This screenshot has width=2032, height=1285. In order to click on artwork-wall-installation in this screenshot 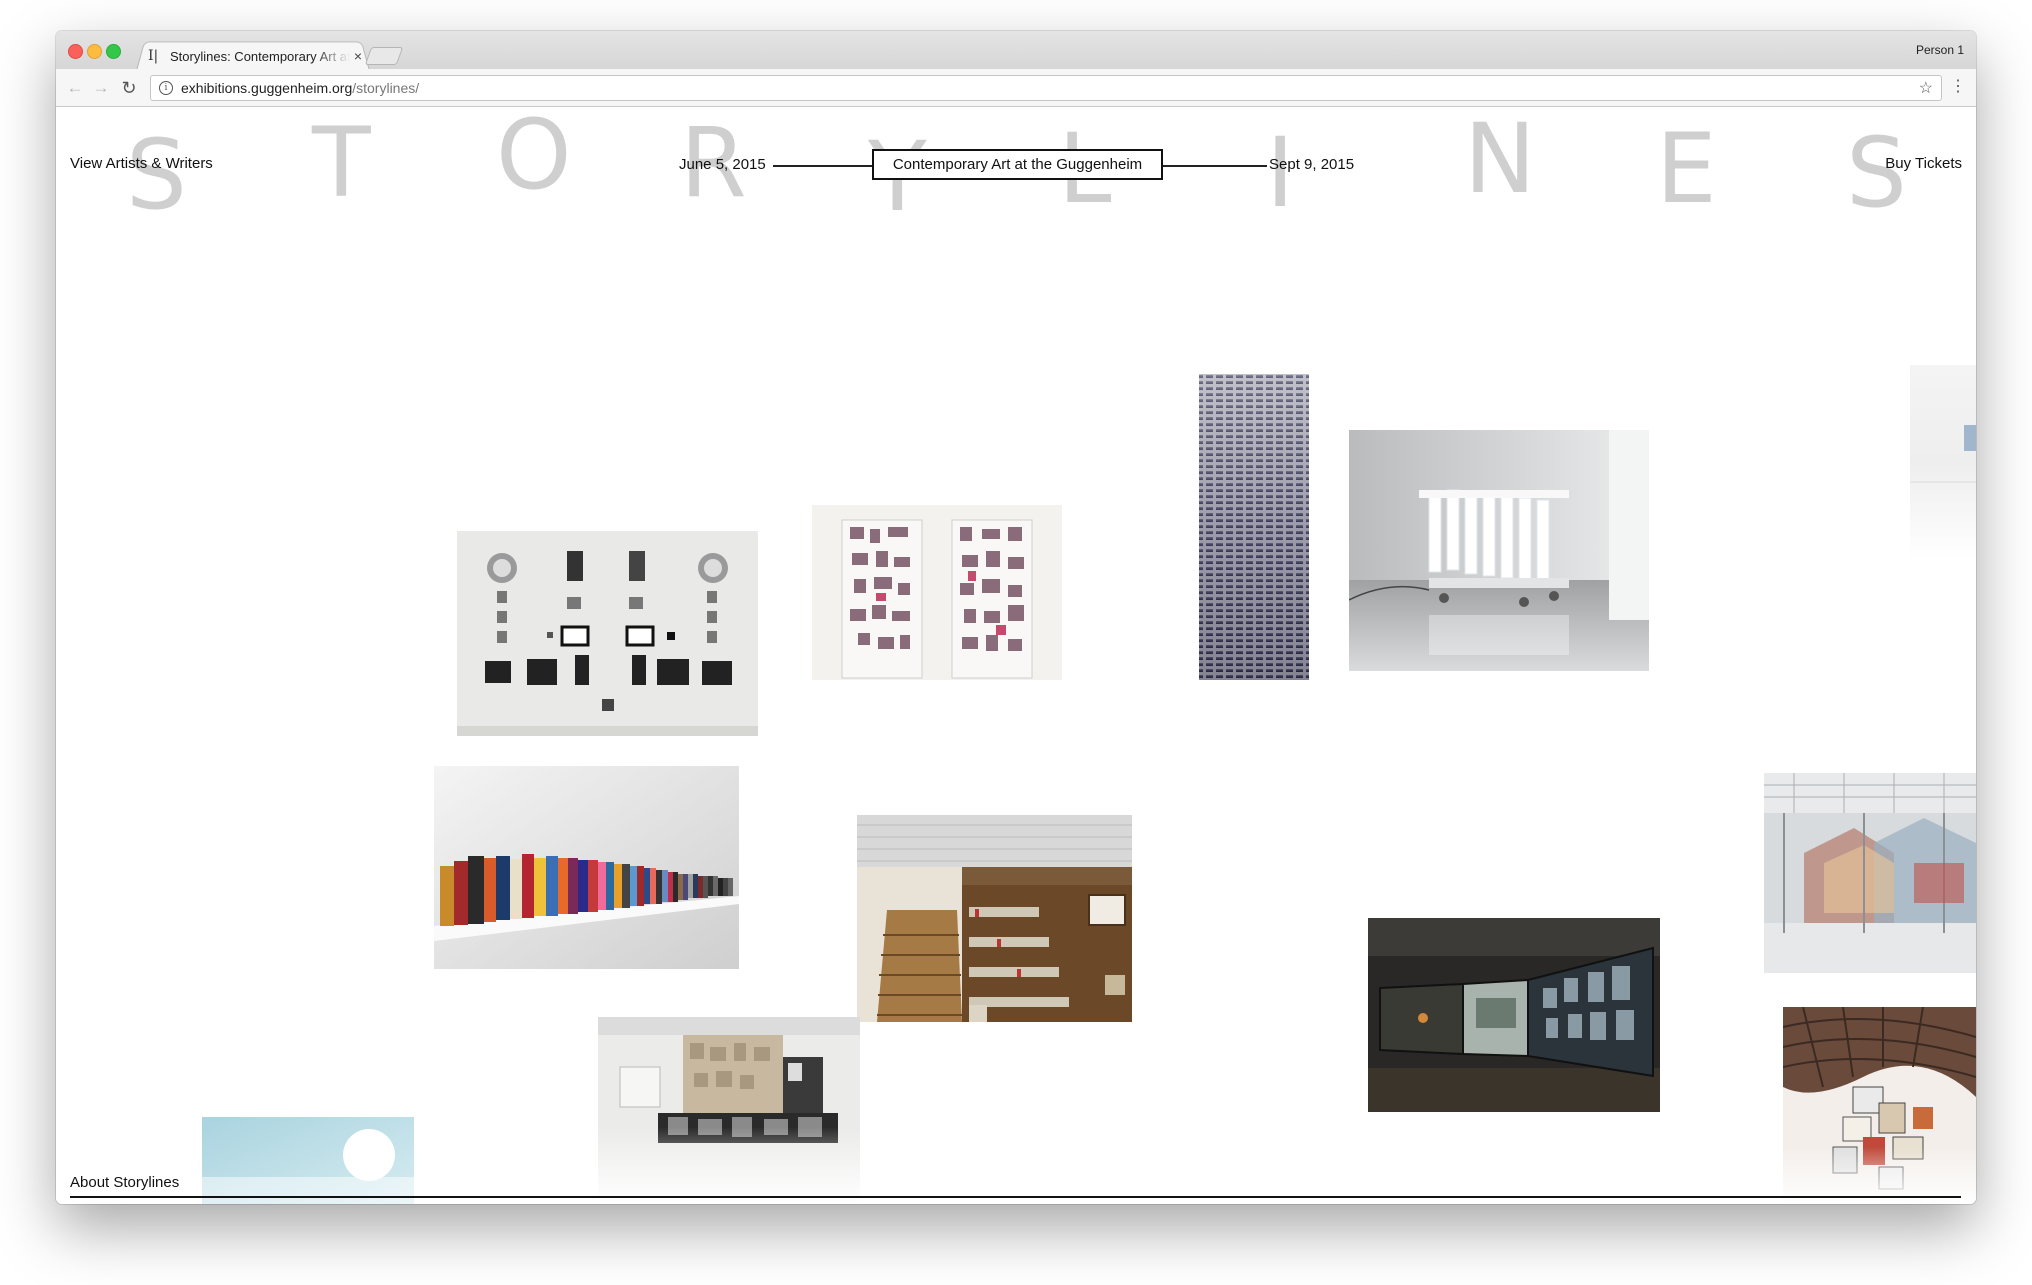, I will do `click(607, 633)`.